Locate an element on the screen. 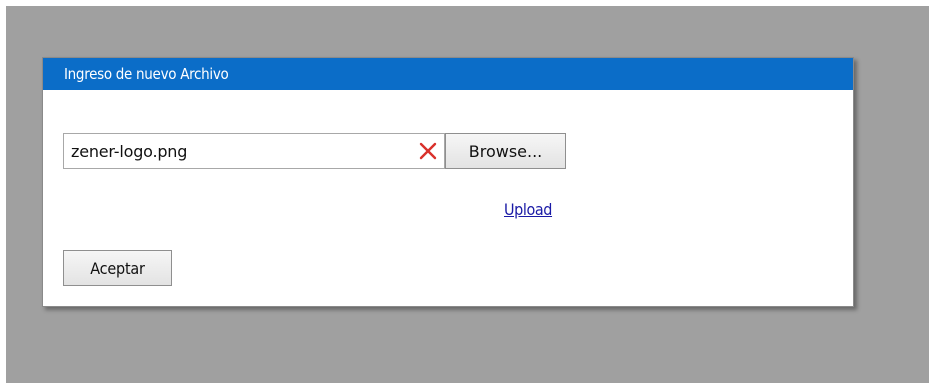  dialog-title: Ingreso de nuevo Archivo is located at coordinates (146, 74).